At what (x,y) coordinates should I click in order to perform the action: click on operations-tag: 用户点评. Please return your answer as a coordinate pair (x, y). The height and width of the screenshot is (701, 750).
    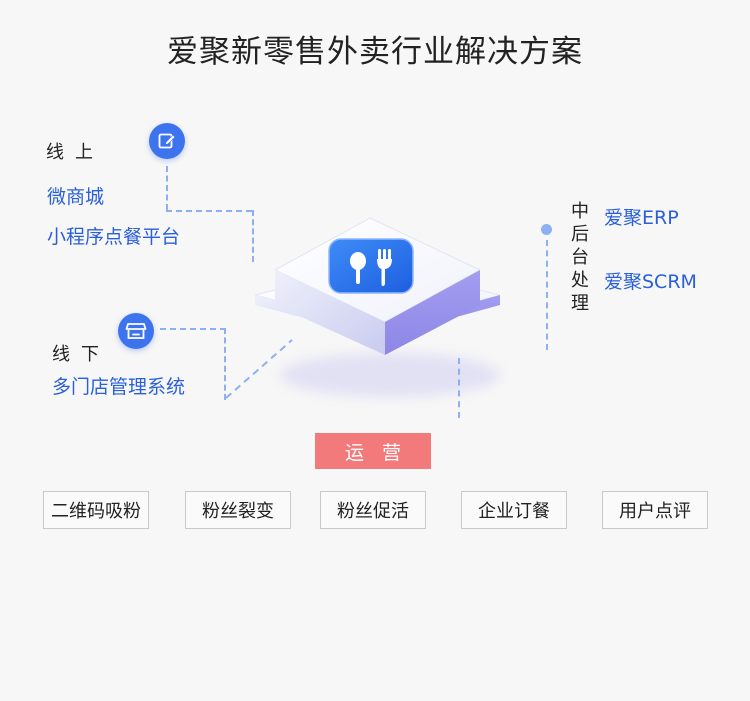
    Looking at the image, I should click on (655, 510).